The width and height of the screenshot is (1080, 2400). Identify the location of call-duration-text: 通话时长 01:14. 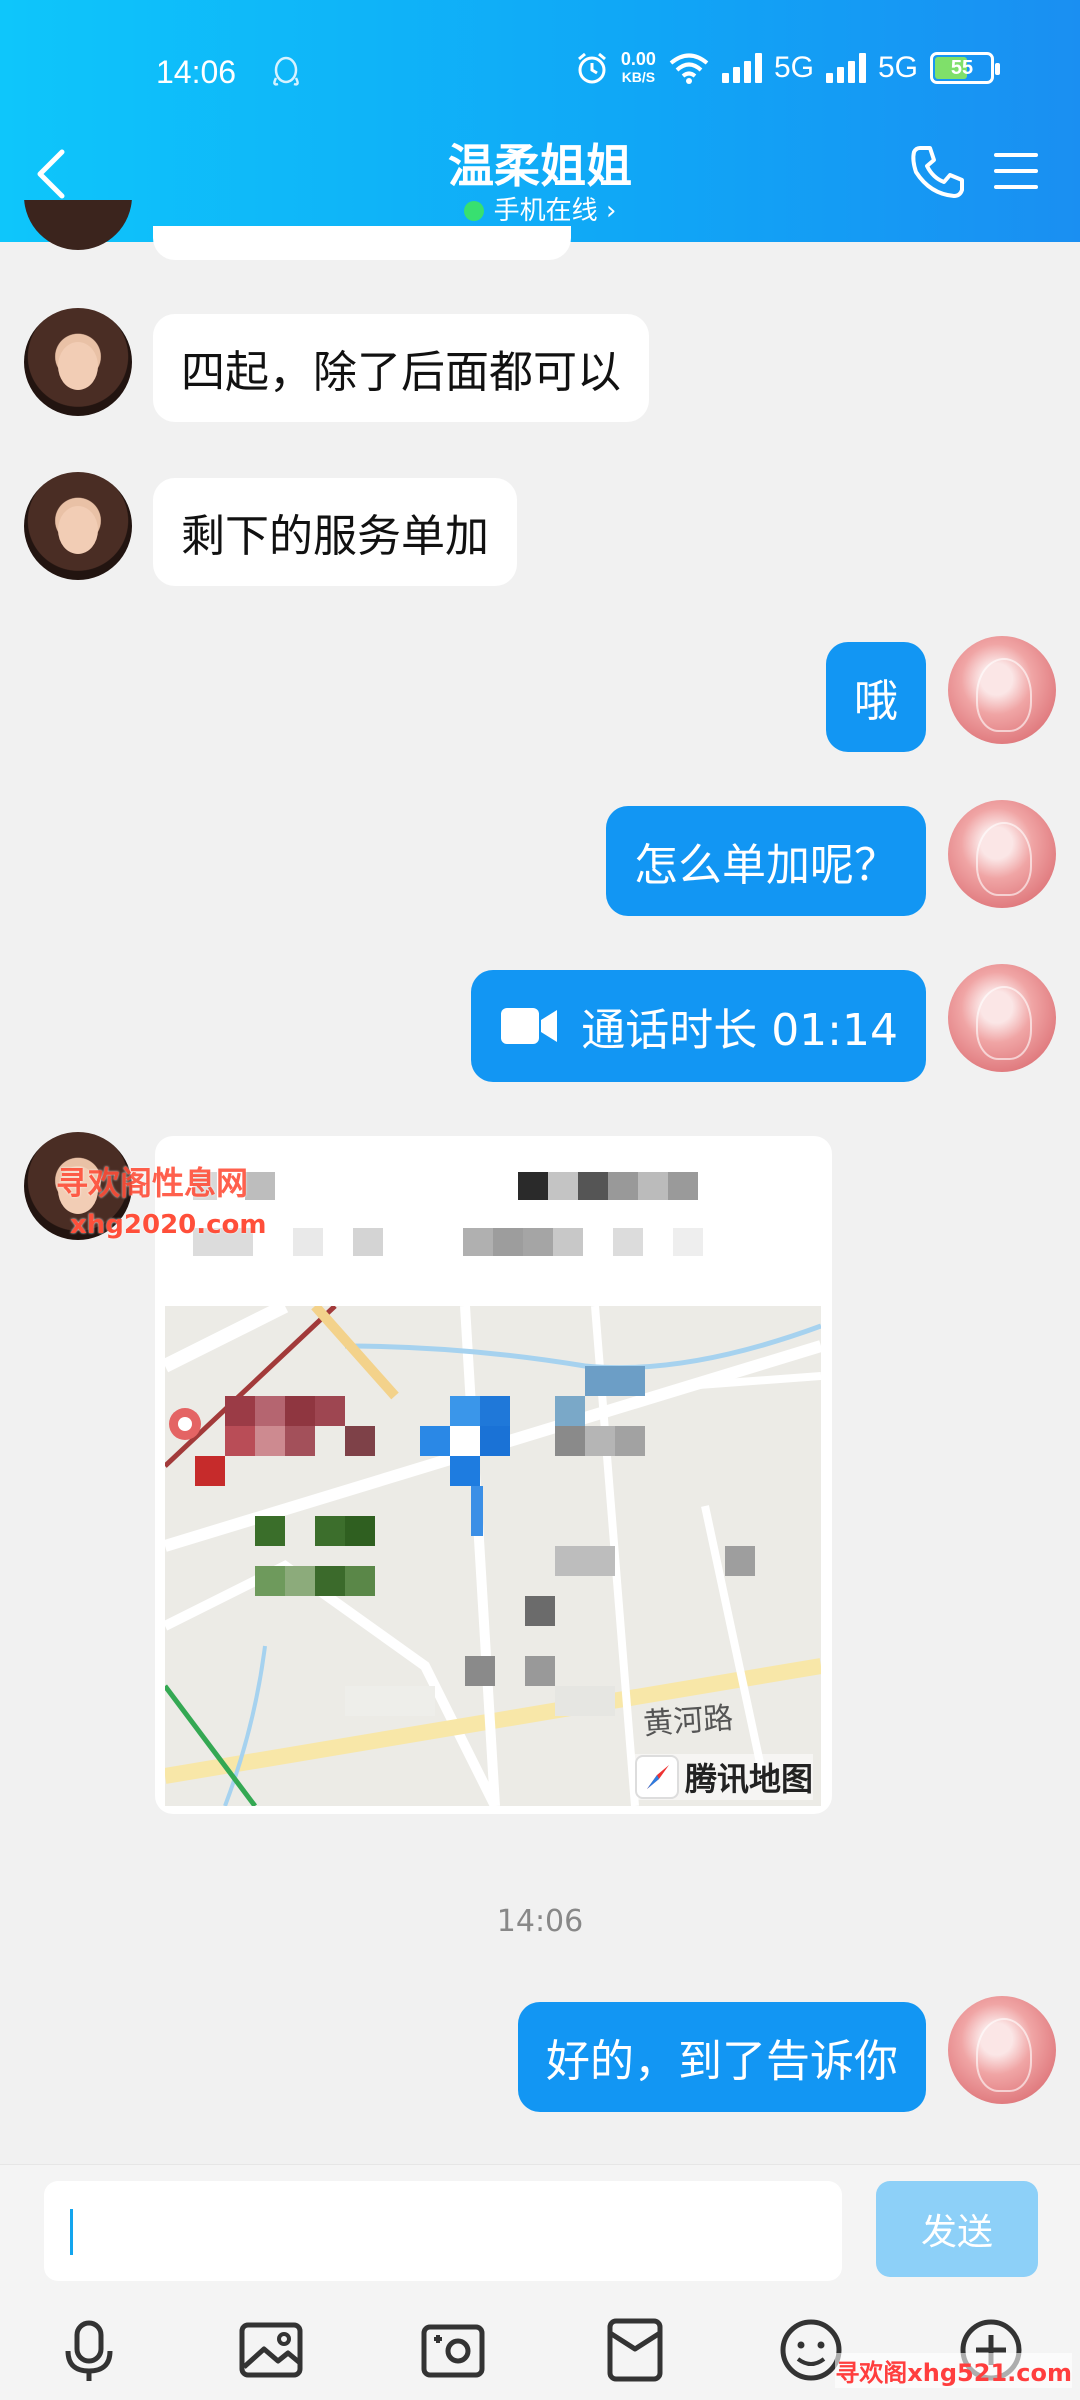
(739, 1030).